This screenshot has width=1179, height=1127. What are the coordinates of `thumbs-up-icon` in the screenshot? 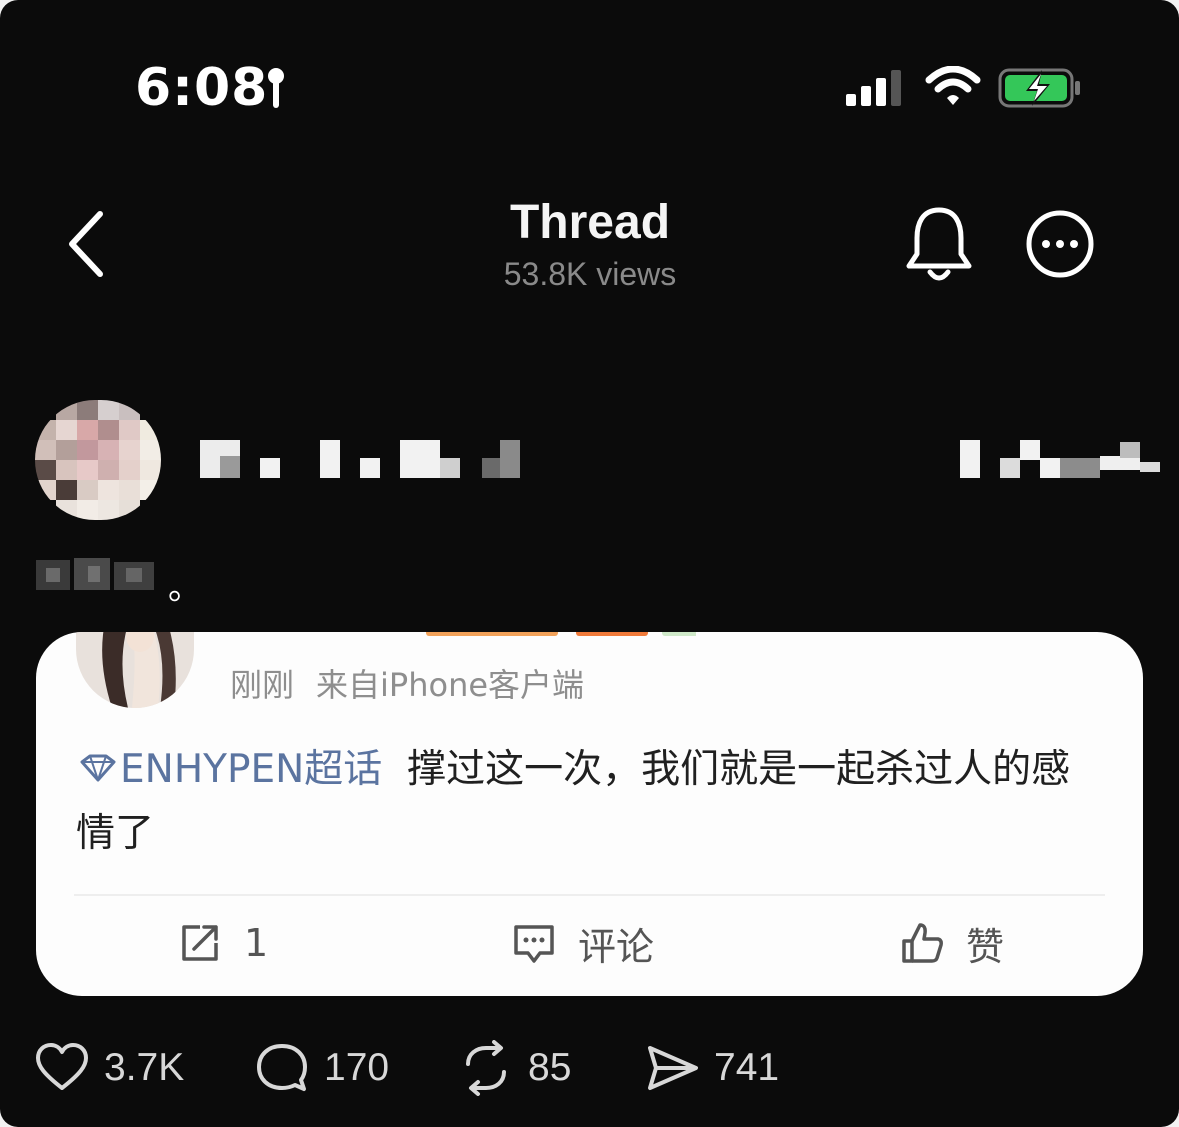 It's located at (922, 943).